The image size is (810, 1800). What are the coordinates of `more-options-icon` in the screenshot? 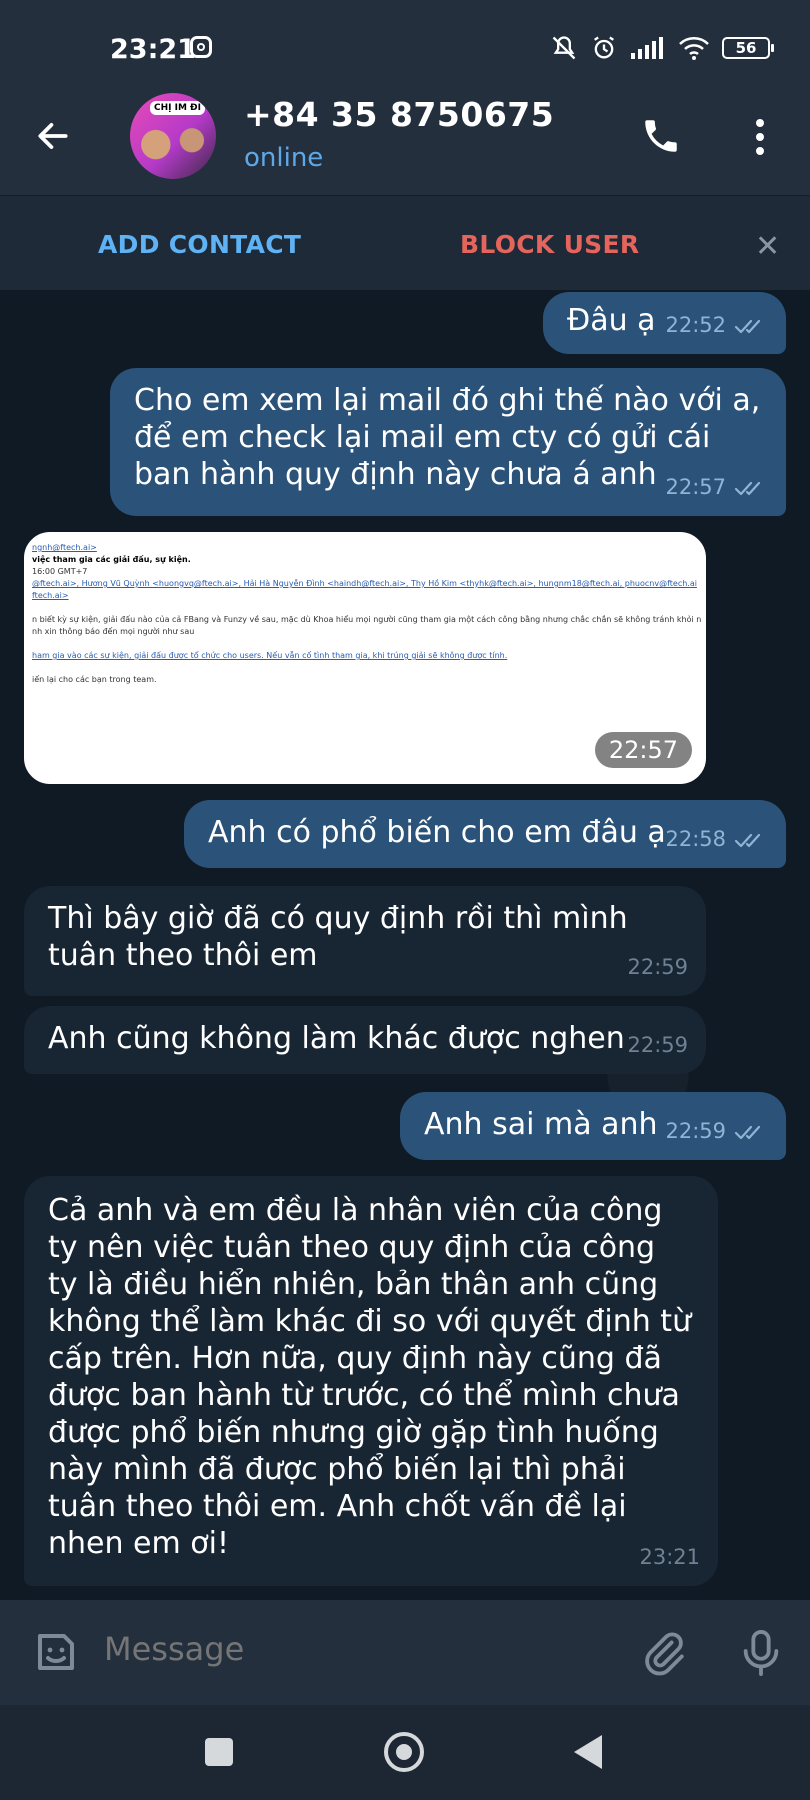 It's located at (760, 140).